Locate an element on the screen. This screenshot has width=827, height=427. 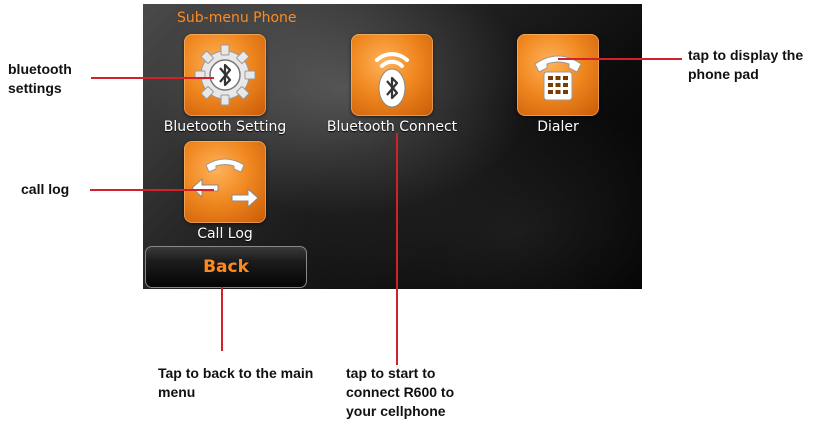
bluetooth-setting-button: Bluetooth Setting is located at coordinates (225, 84).